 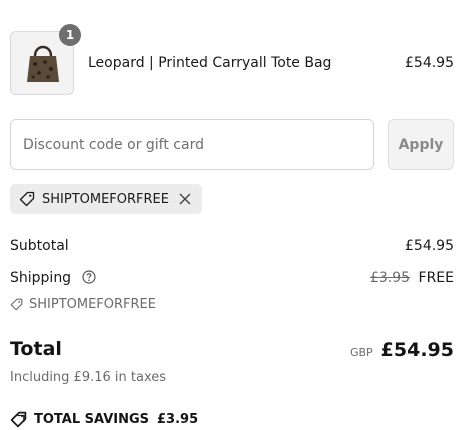 I want to click on taxes-note: Including £9.16 in taxes, so click(x=88, y=377).